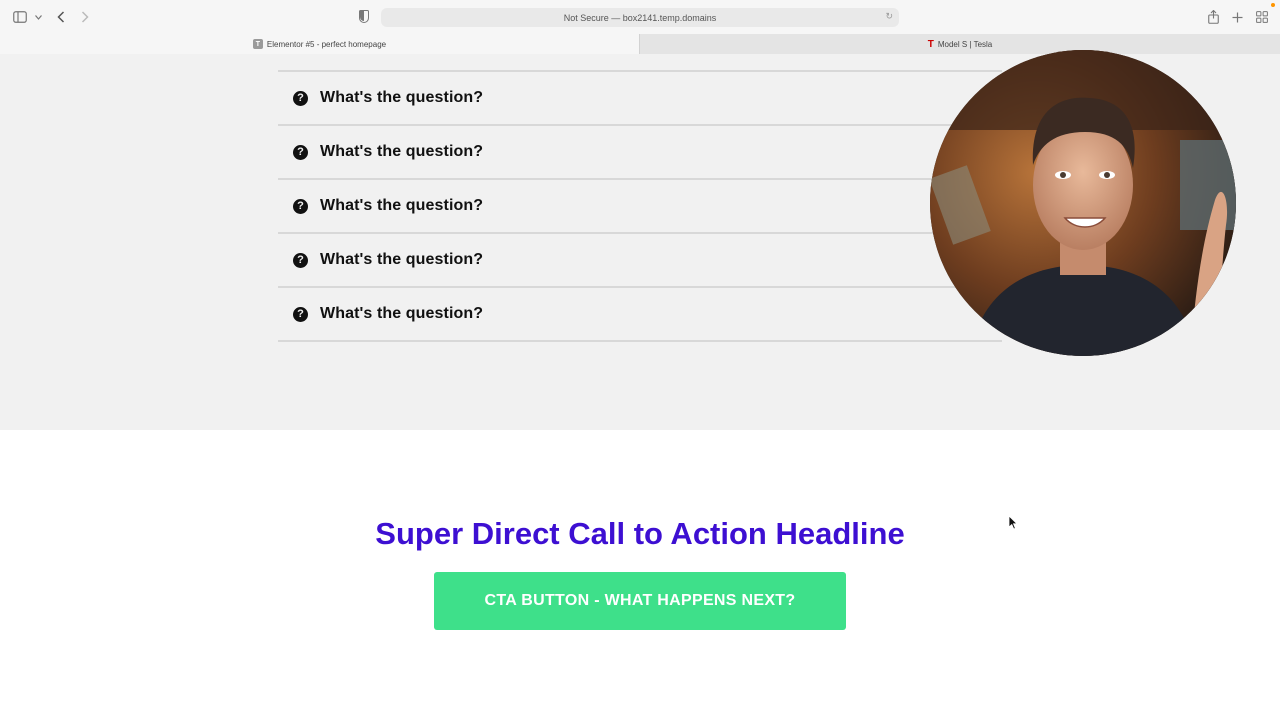  What do you see at coordinates (61, 17) in the screenshot?
I see `back-icon` at bounding box center [61, 17].